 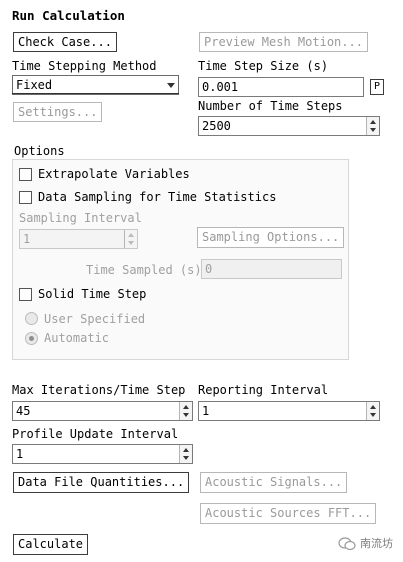 I want to click on dropdown-underline, so click(x=95, y=93).